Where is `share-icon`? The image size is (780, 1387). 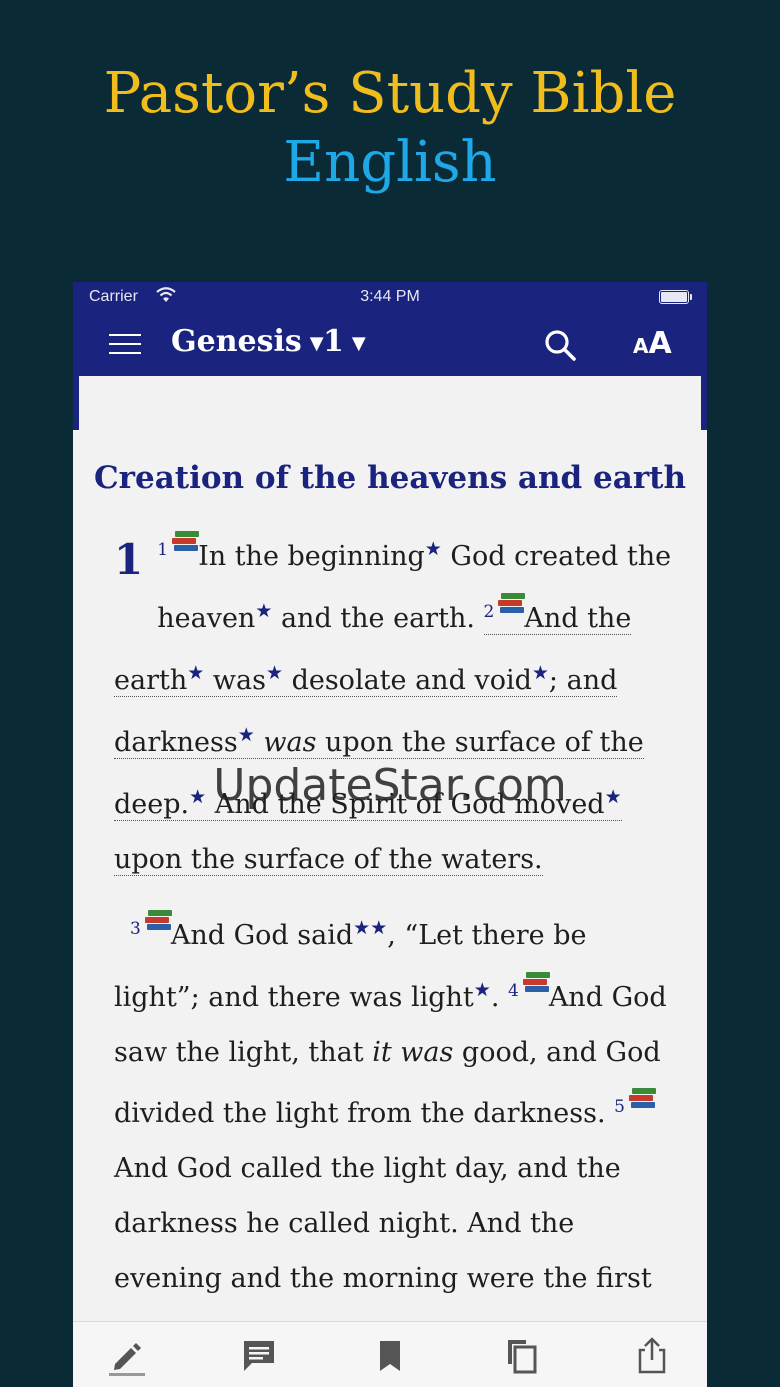 share-icon is located at coordinates (652, 1356).